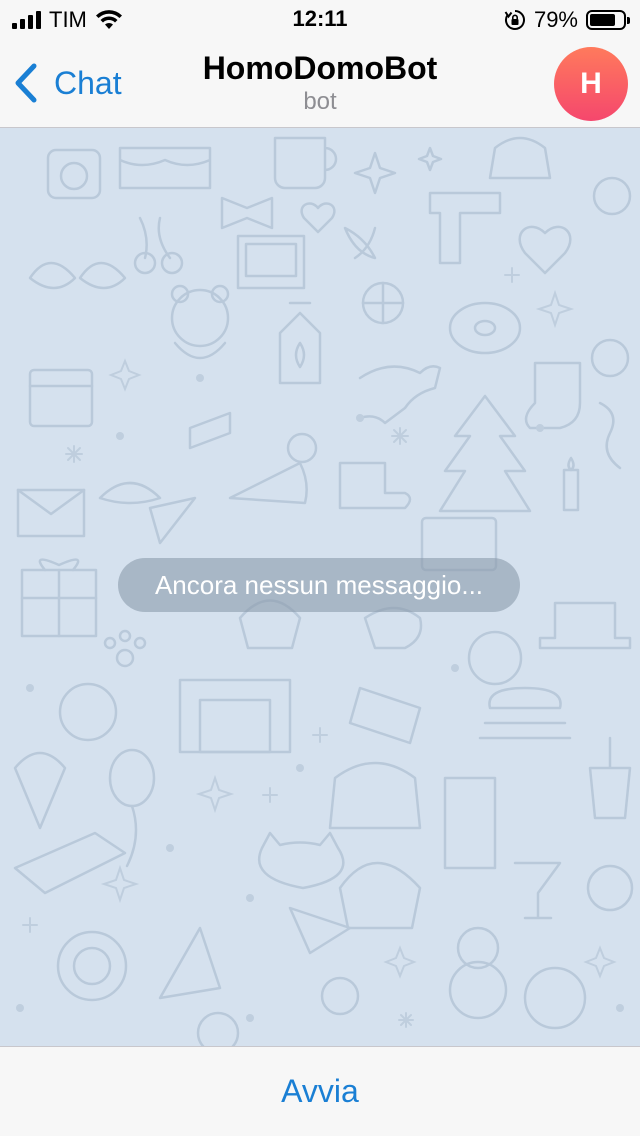 This screenshot has height=1136, width=640. What do you see at coordinates (26, 83) in the screenshot?
I see `chevron-left-icon` at bounding box center [26, 83].